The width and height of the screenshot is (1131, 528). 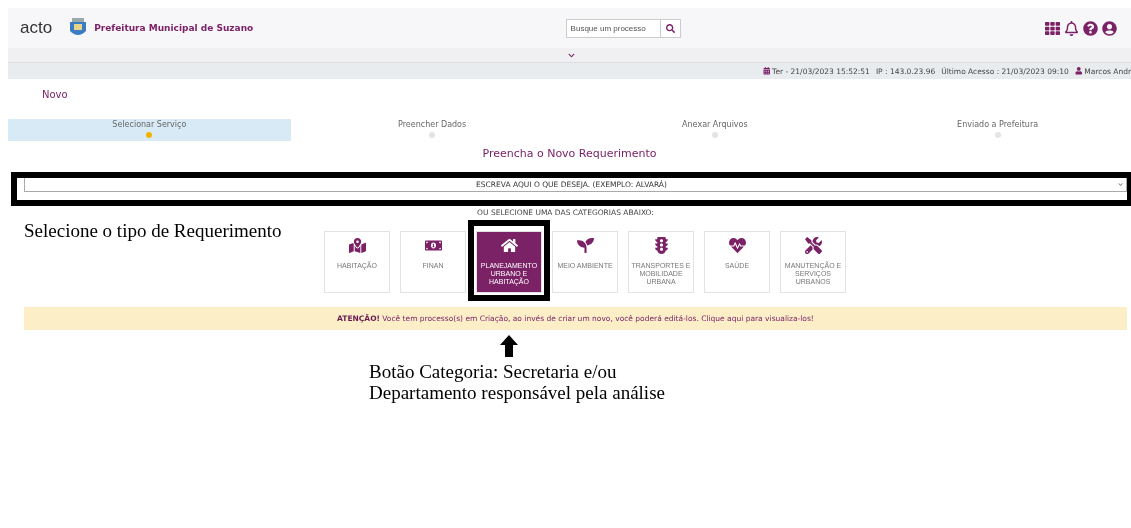 What do you see at coordinates (36, 28) in the screenshot?
I see `app-logo: acto` at bounding box center [36, 28].